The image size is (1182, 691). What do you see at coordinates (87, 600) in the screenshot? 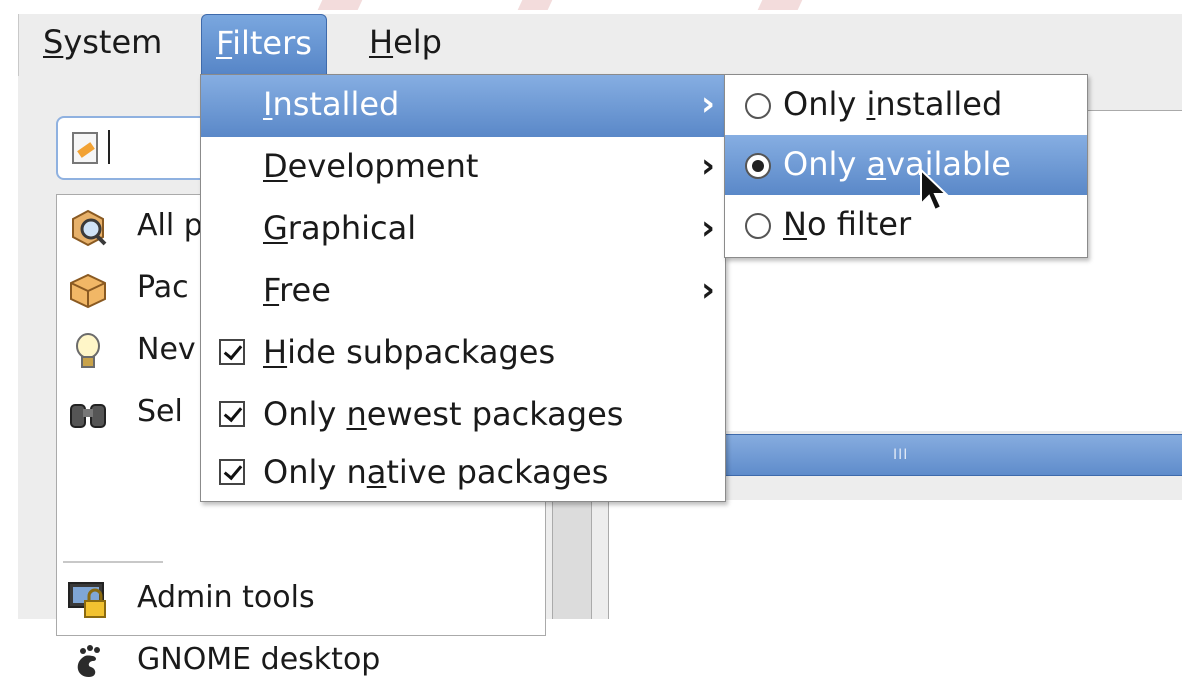
I see `admin-lock-icon` at bounding box center [87, 600].